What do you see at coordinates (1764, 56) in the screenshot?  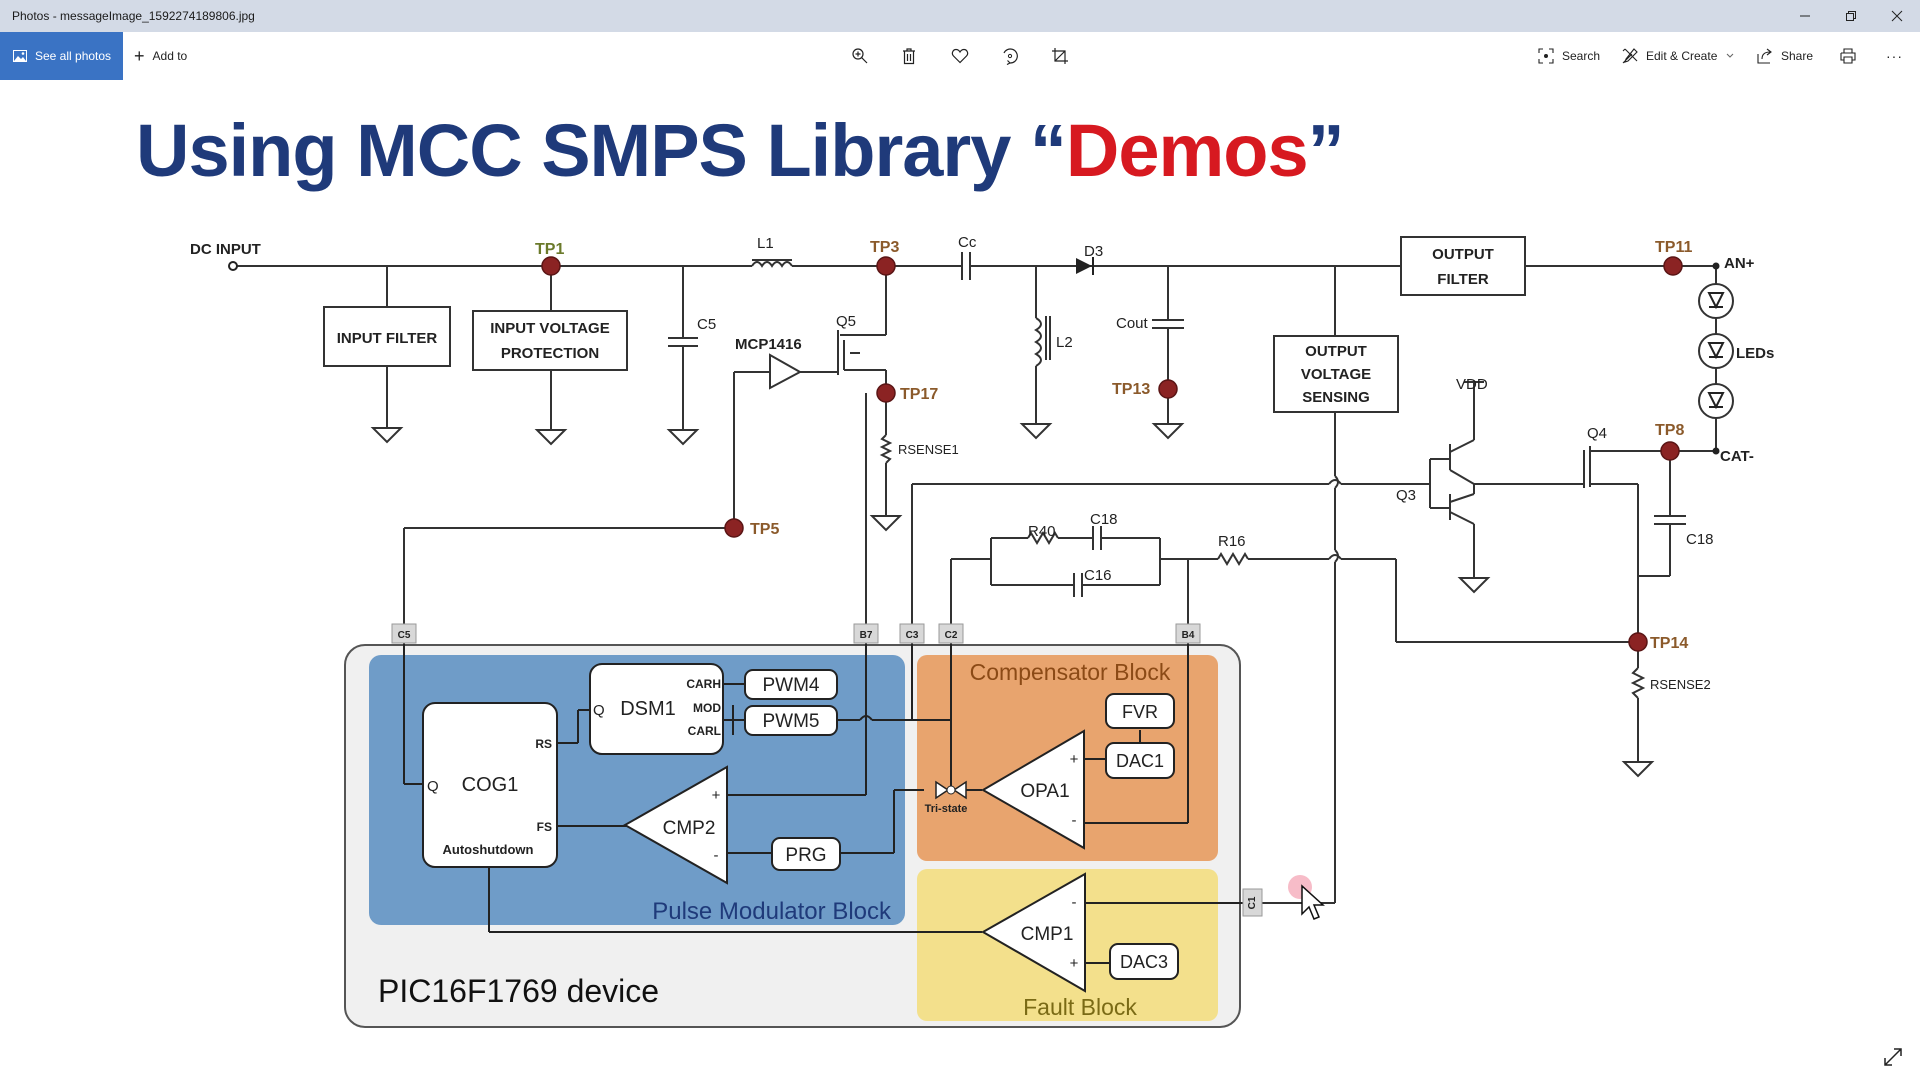 I see `share-icon` at bounding box center [1764, 56].